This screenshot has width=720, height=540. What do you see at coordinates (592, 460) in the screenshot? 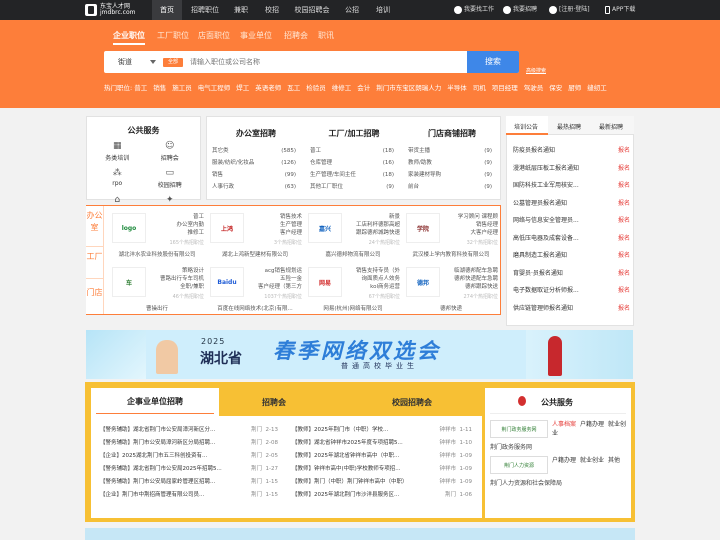
I see `service-link: 就业创业` at bounding box center [592, 460].